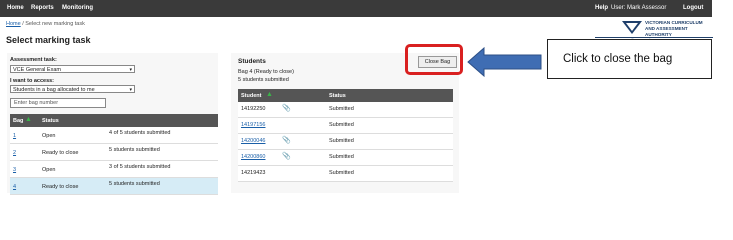 Image resolution: width=733 pixels, height=240 pixels. What do you see at coordinates (33, 60) in the screenshot?
I see `assessment-task-label: Assessment task:` at bounding box center [33, 60].